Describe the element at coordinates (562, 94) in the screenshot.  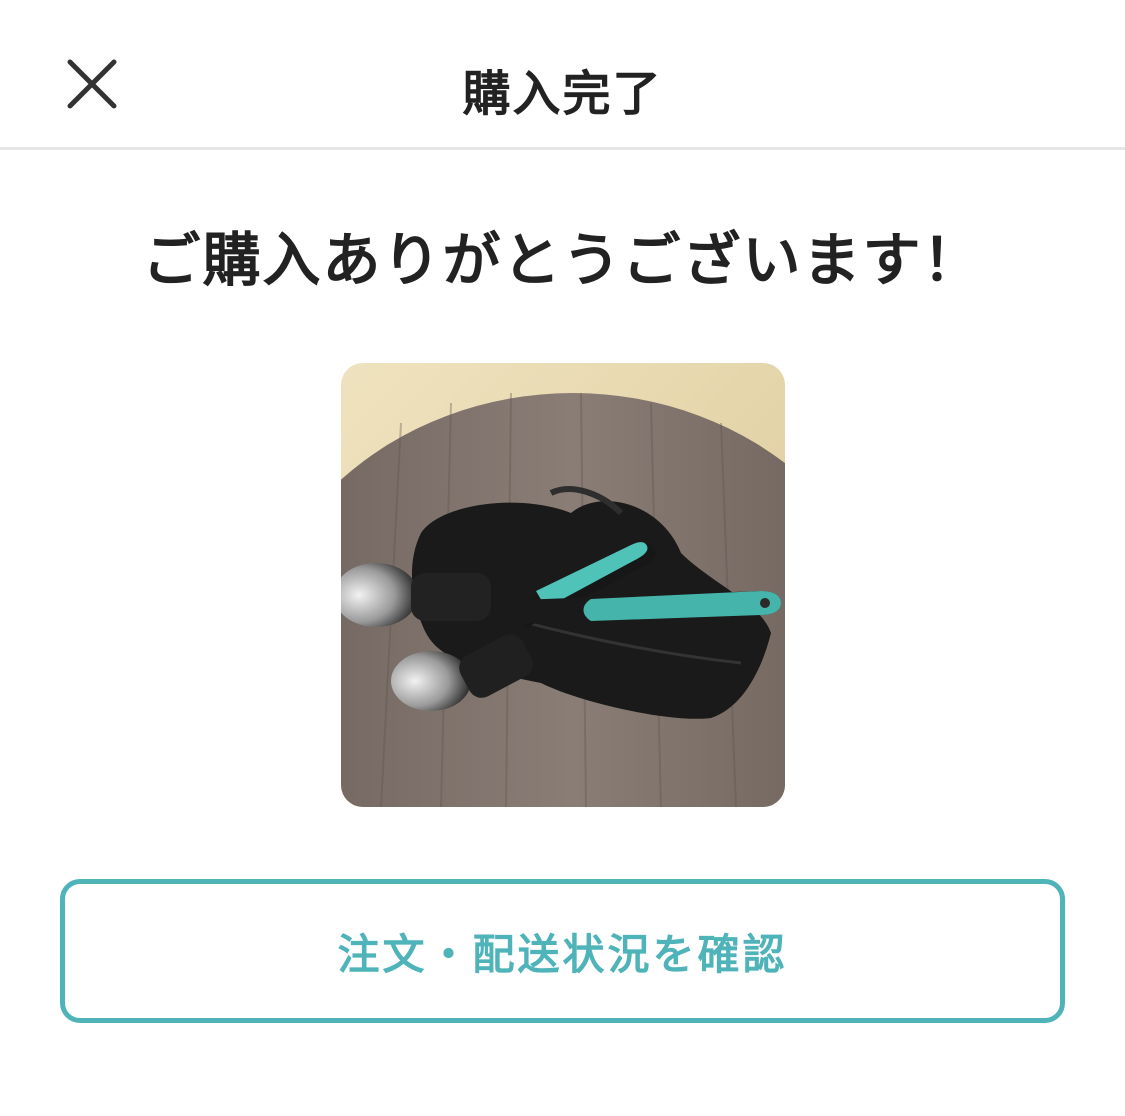
I see `page-title: 購入完了` at that location.